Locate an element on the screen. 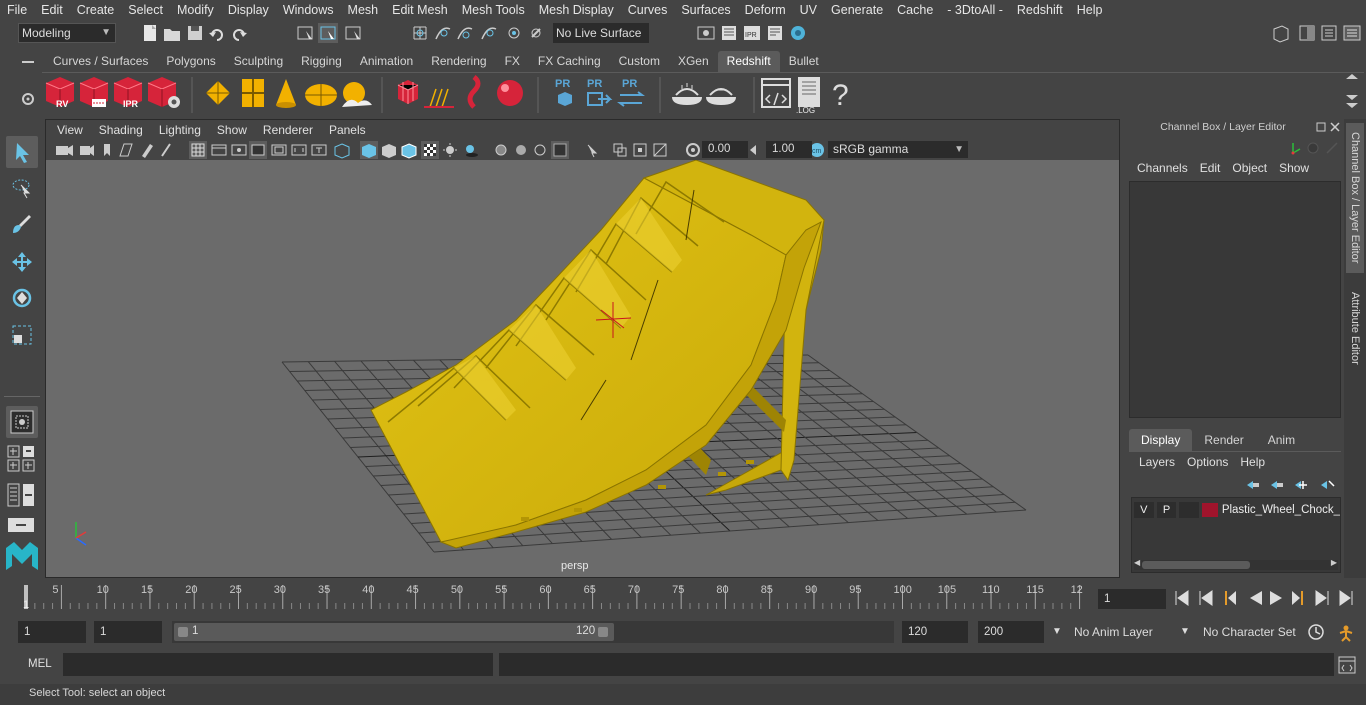 The image size is (1366, 705). menu-modify: Modify is located at coordinates (195, 10).